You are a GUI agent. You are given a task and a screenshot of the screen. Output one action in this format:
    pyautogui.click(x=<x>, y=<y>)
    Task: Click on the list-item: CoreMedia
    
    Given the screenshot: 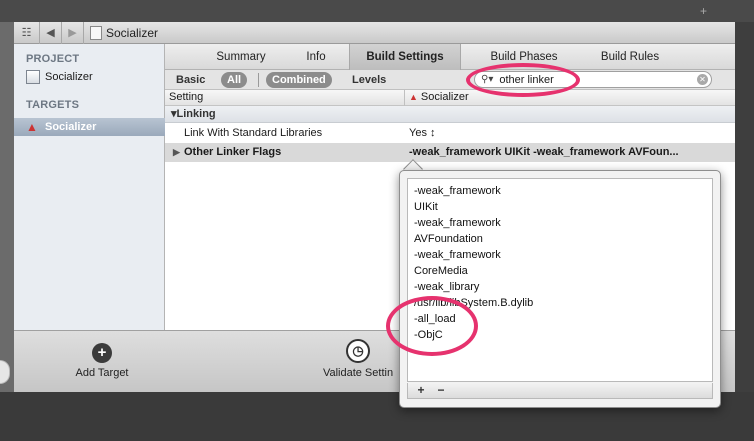 What is the action you would take?
    pyautogui.click(x=441, y=271)
    